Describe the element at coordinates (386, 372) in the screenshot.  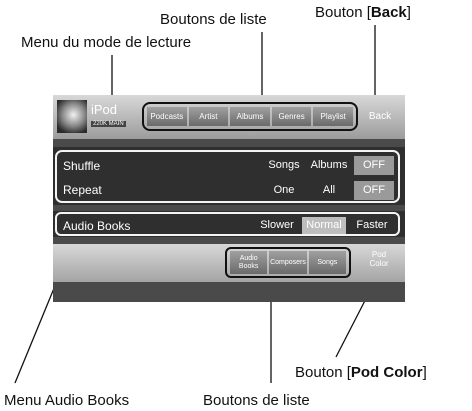
I see `annotation-pod-bold: Pod Color` at that location.